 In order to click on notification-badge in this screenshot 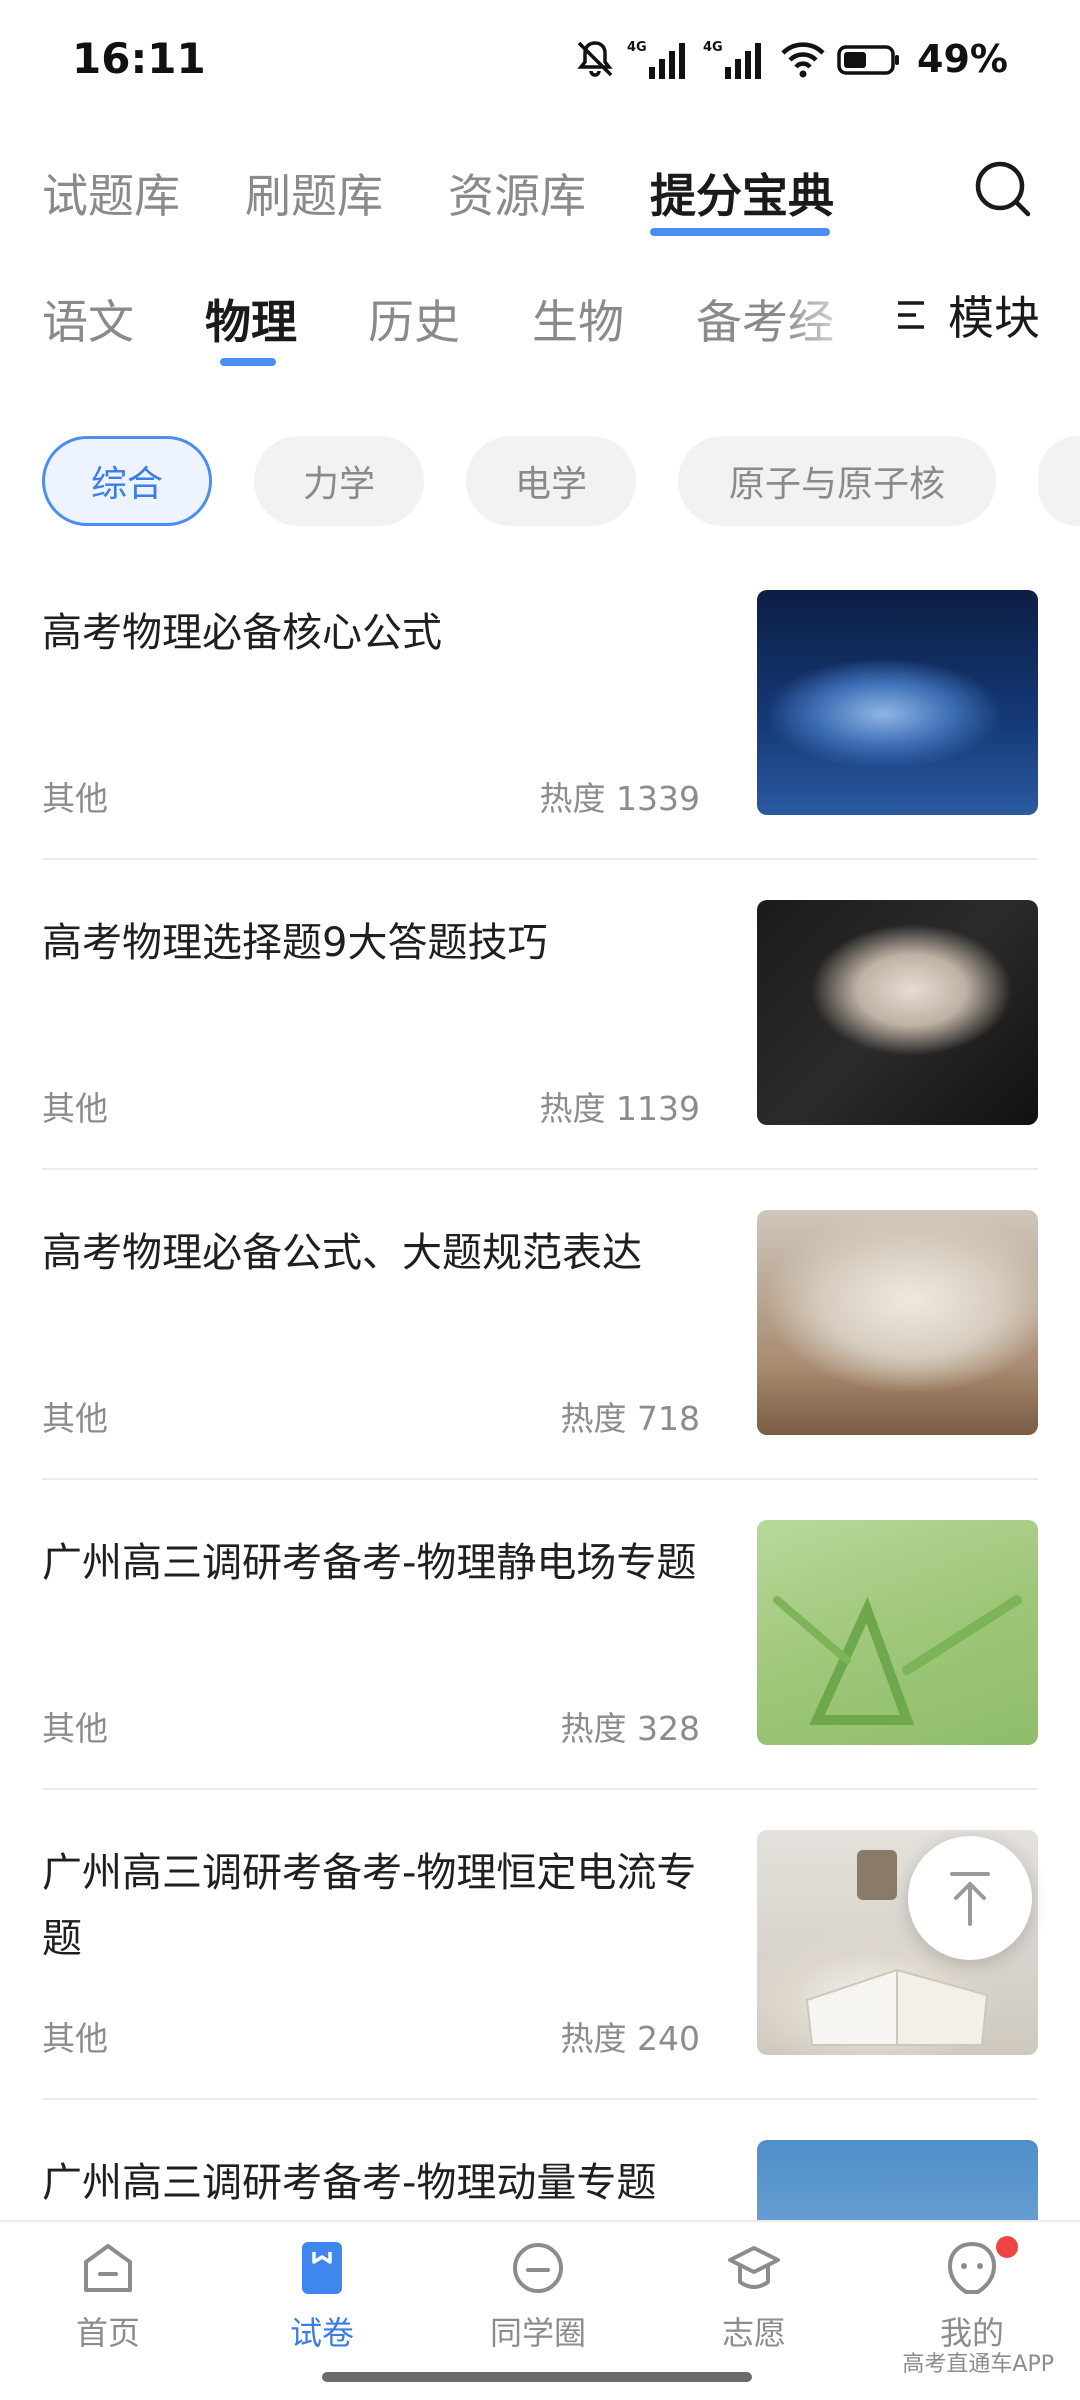, I will do `click(1007, 2247)`.